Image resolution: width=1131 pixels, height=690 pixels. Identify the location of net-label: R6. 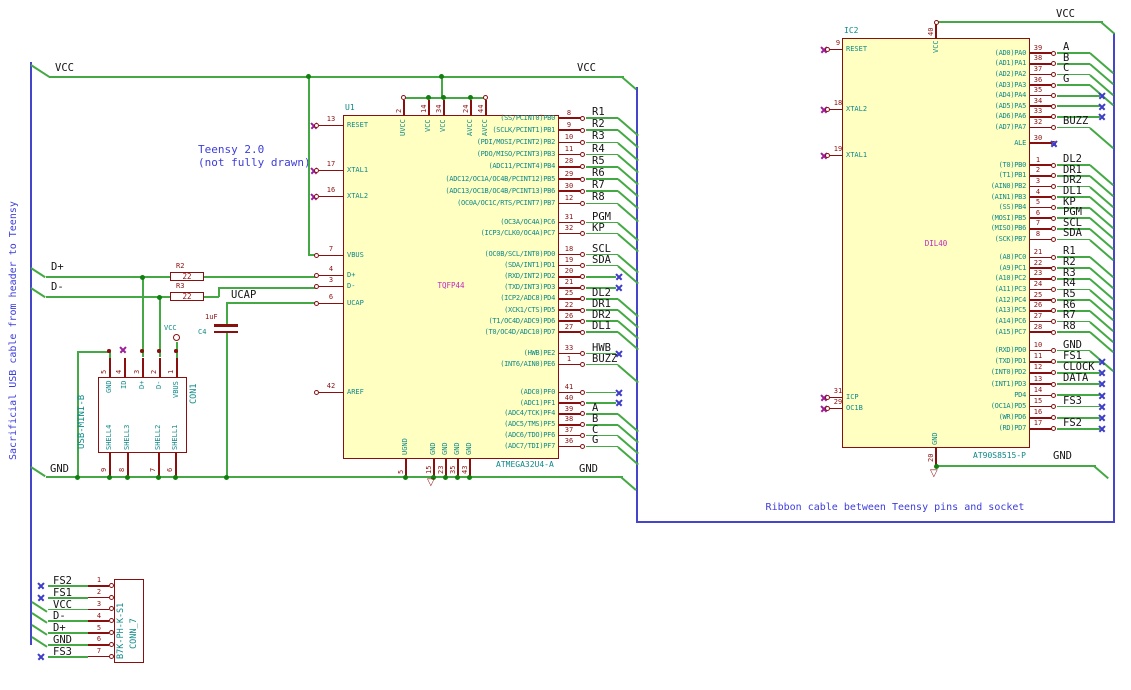
(598, 173).